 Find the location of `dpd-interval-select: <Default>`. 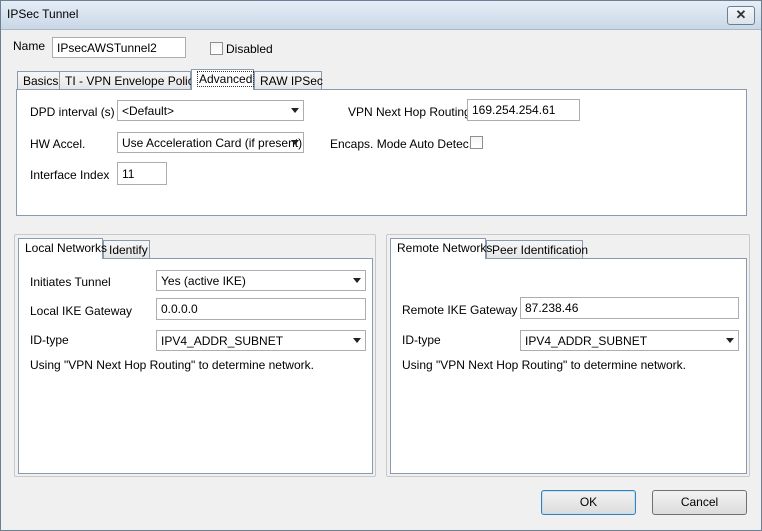

dpd-interval-select: <Default> is located at coordinates (210, 110).